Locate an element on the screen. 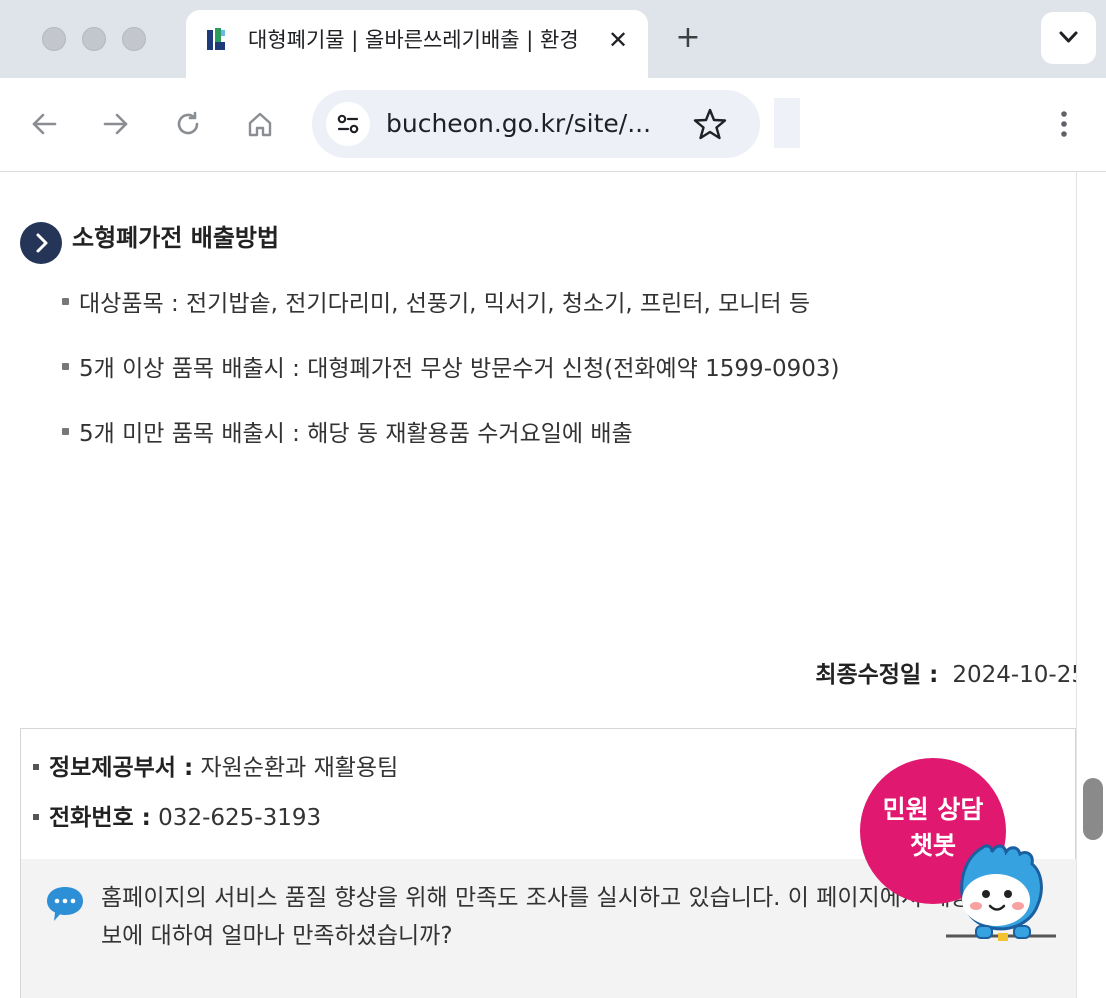 The width and height of the screenshot is (1106, 998). last-modified-label: 최종수정일 : is located at coordinates (877, 675).